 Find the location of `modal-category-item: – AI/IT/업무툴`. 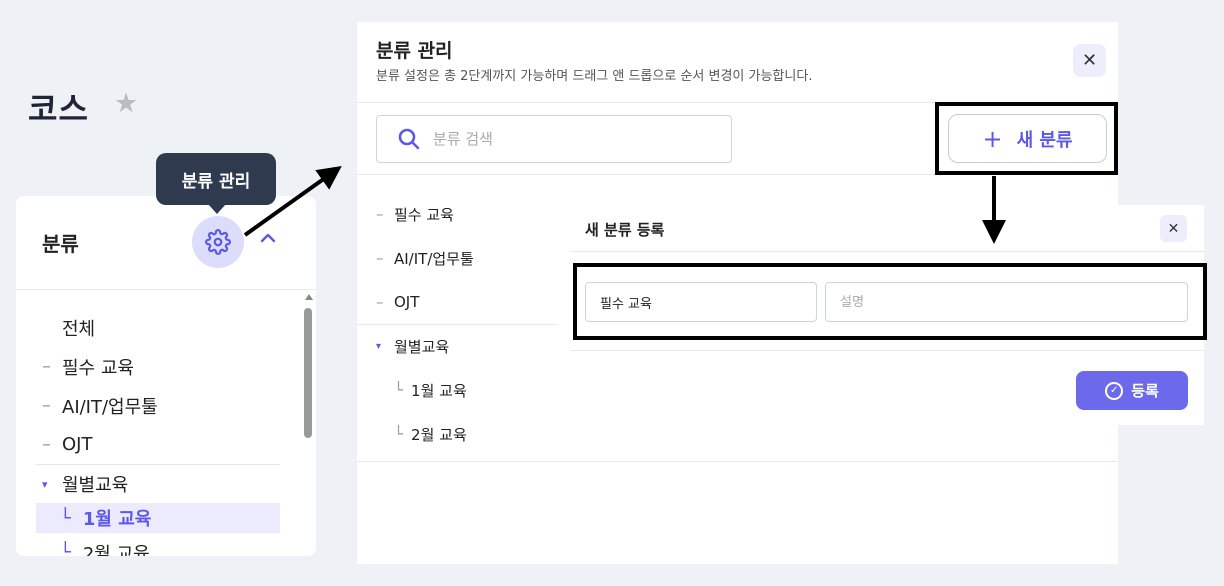

modal-category-item: – AI/IT/업무툴 is located at coordinates (476, 258).